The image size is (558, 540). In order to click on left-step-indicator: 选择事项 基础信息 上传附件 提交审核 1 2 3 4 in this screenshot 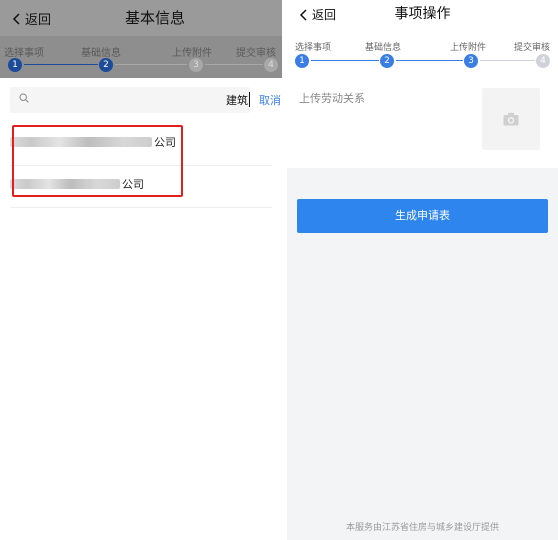, I will do `click(141, 57)`.